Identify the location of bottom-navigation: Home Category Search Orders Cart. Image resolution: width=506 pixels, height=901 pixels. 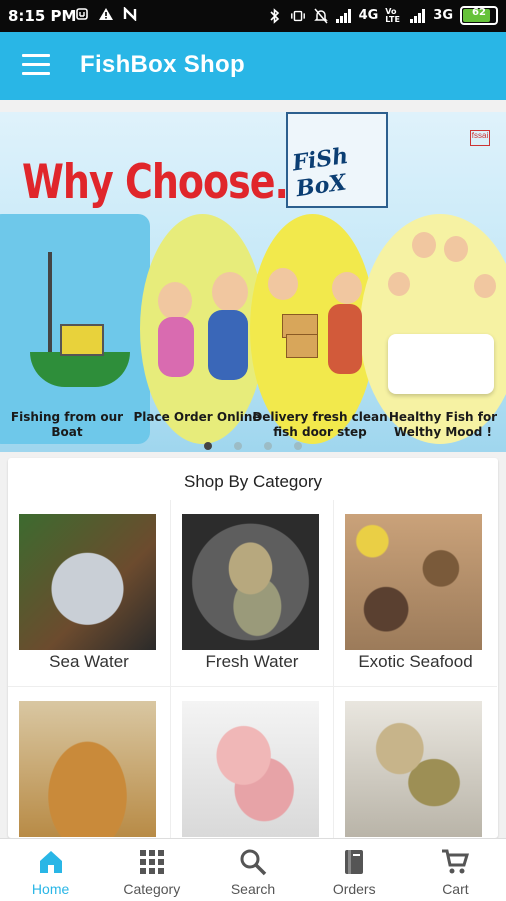
(253, 869).